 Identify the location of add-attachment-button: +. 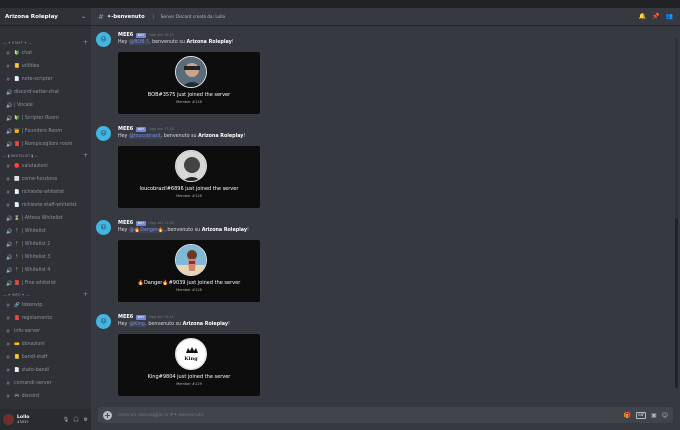
(107, 415).